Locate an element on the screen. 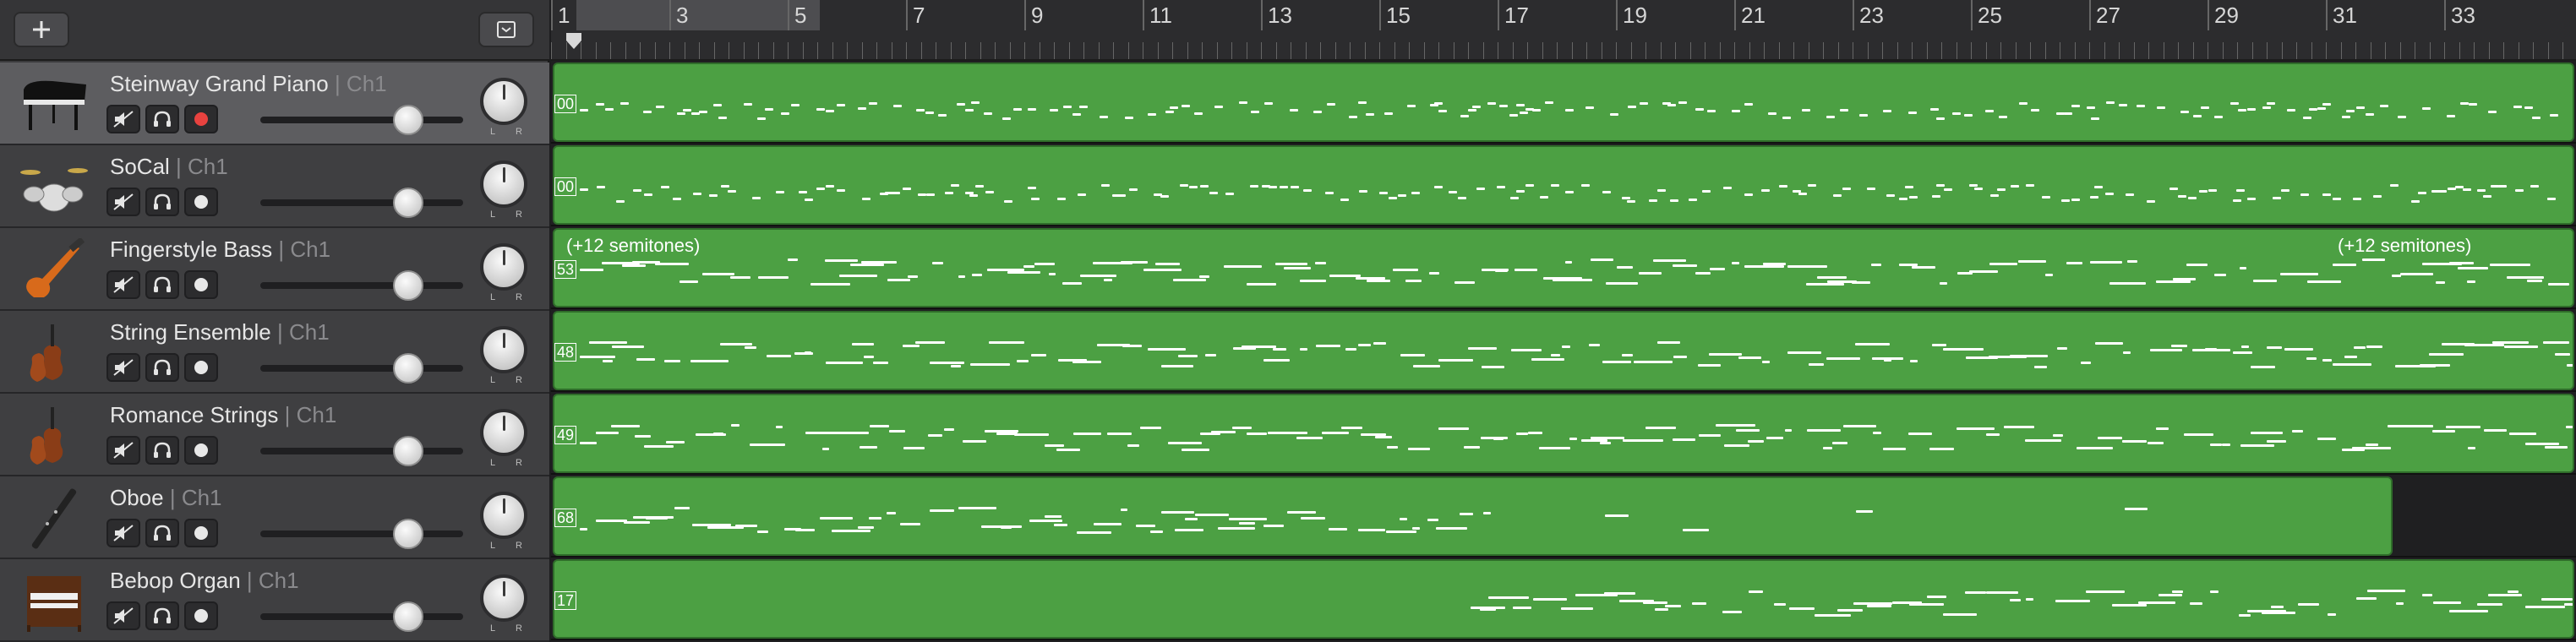  headphones-icon is located at coordinates (162, 119).